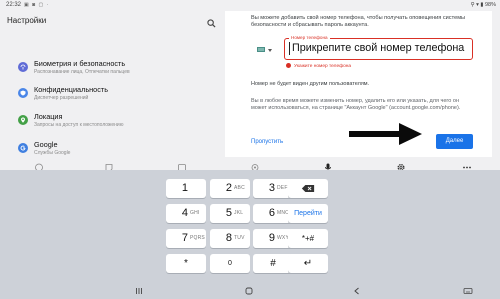 Image resolution: width=500 pixels, height=299 pixels. I want to click on gear-icon, so click(401, 165).